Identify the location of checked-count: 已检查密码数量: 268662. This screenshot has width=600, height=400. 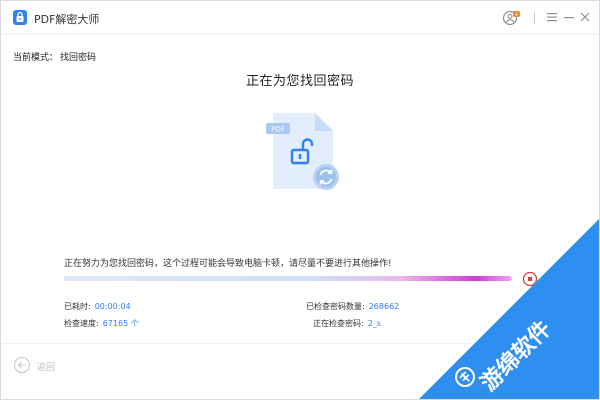
(352, 306).